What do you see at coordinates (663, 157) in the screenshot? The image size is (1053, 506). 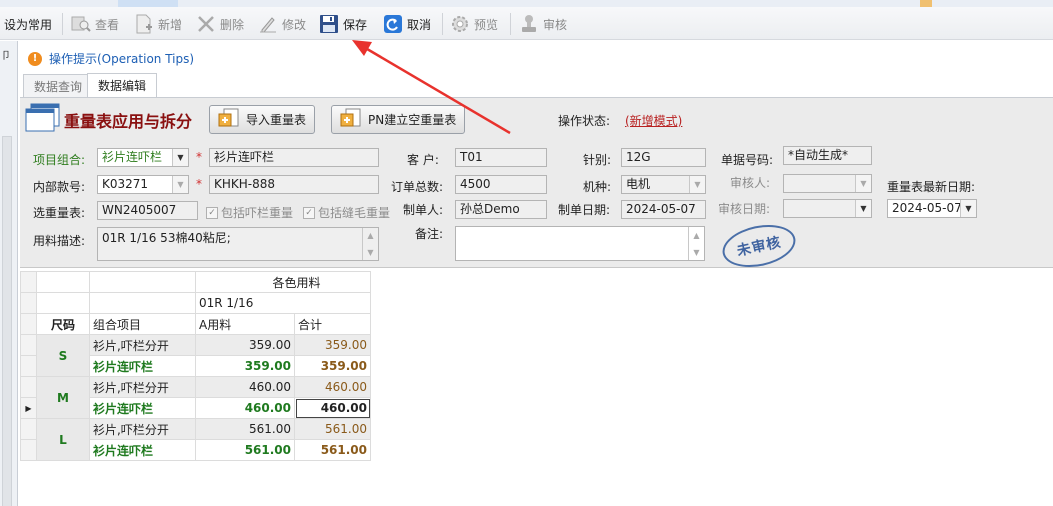 I see `needle-field: 12G` at bounding box center [663, 157].